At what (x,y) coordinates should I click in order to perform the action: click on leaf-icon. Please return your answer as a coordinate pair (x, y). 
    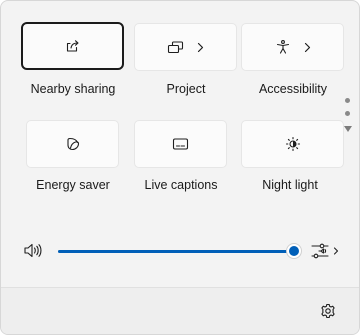
    Looking at the image, I should click on (73, 144).